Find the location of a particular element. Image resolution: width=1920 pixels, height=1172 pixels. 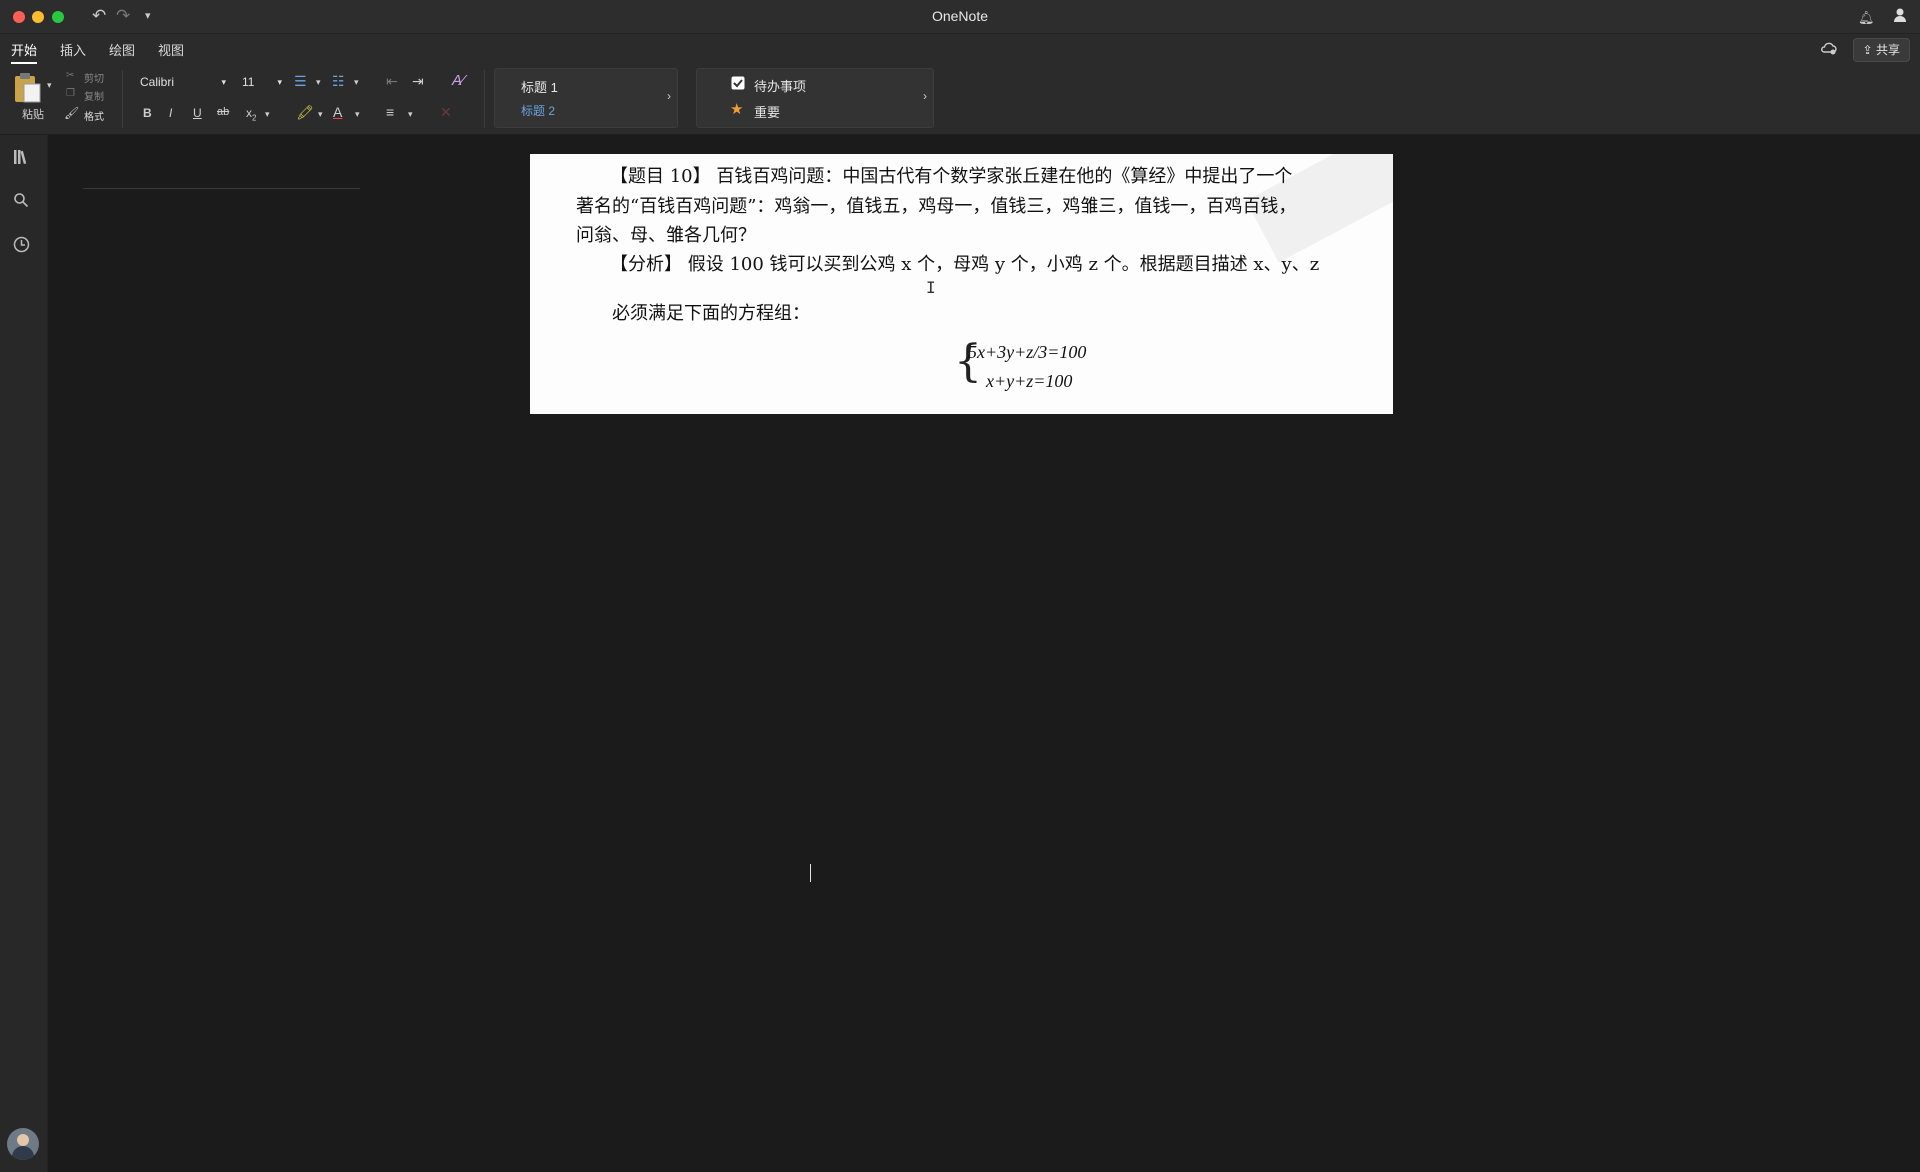

notebooks-icon is located at coordinates (22, 159).